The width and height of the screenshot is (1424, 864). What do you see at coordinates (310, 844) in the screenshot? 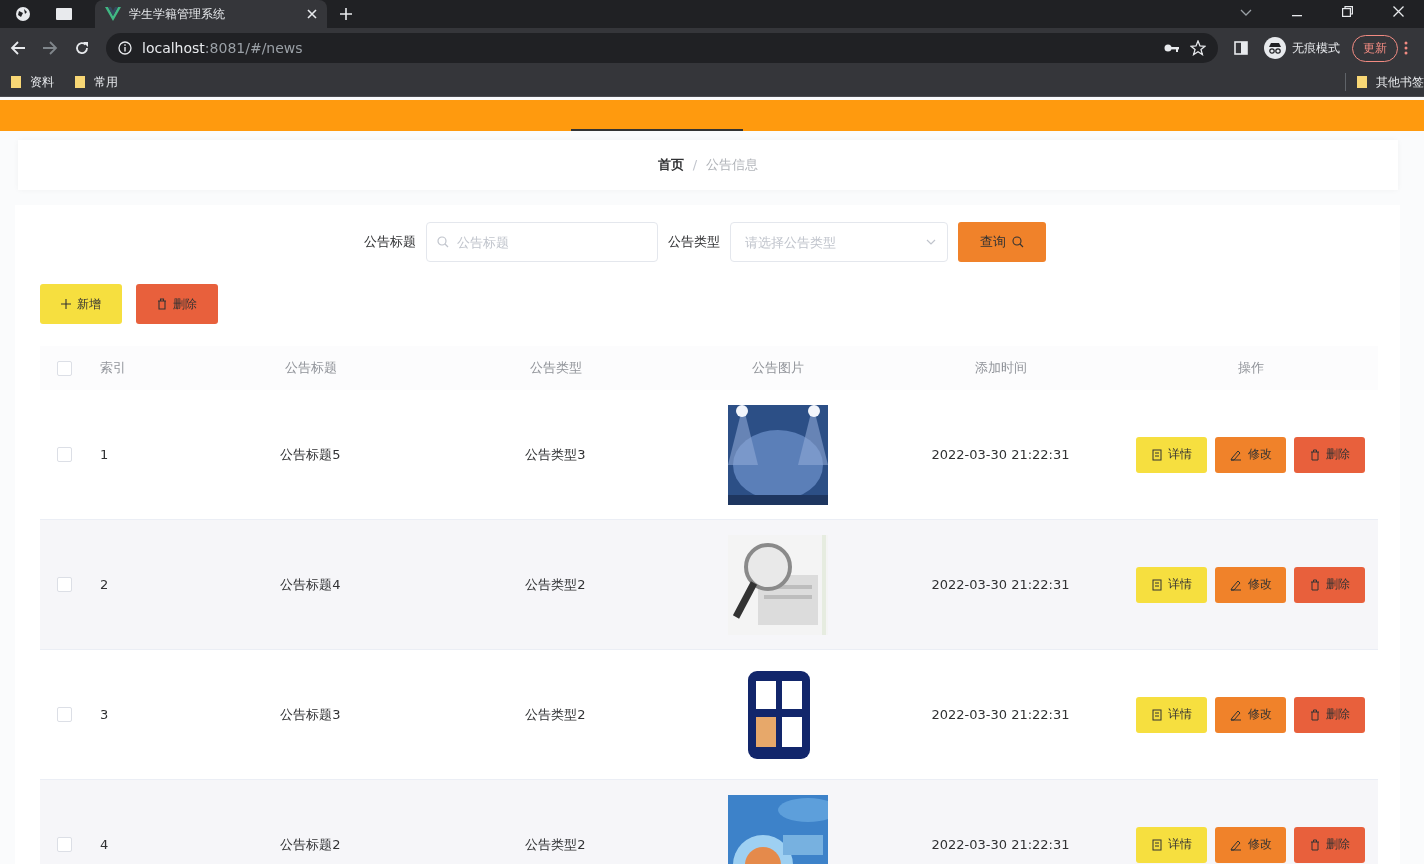
I see `table-cell: 公告标题2` at bounding box center [310, 844].